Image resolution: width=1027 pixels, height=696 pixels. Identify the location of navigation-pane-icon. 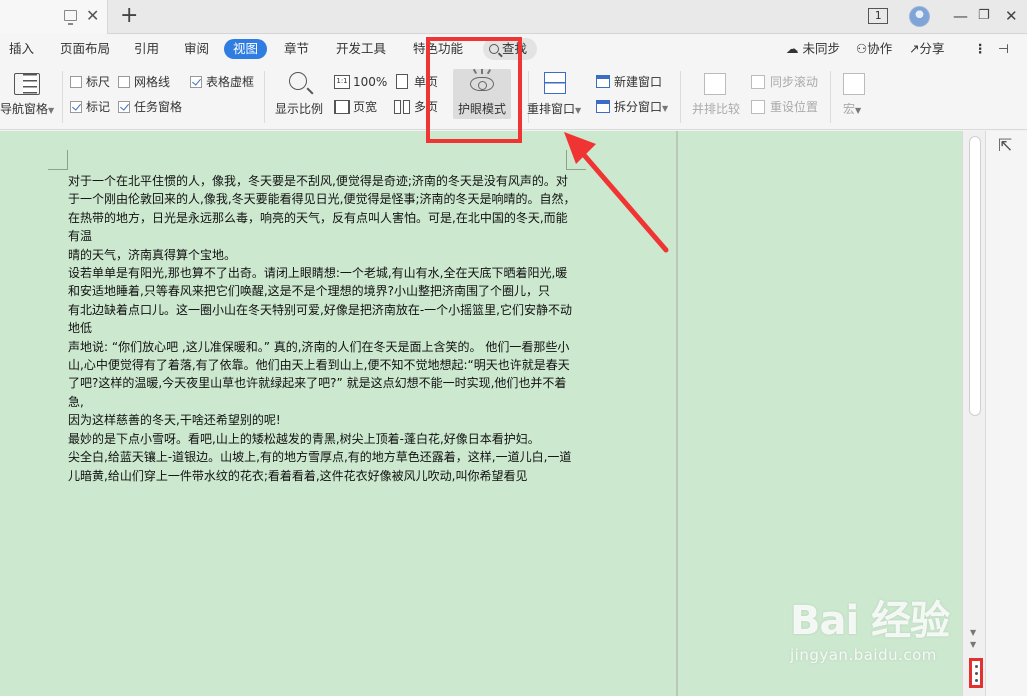
(27, 84).